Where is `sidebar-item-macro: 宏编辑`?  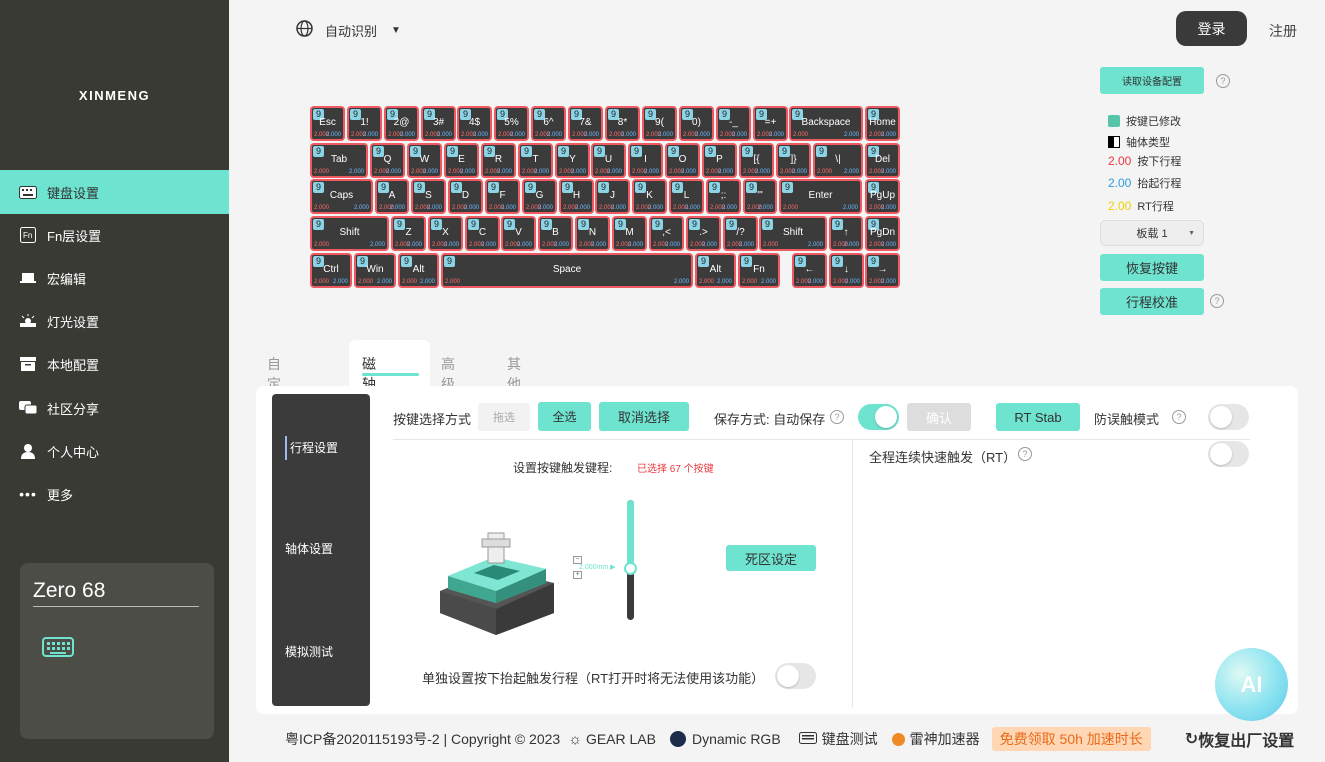 sidebar-item-macro: 宏编辑 is located at coordinates (114, 278).